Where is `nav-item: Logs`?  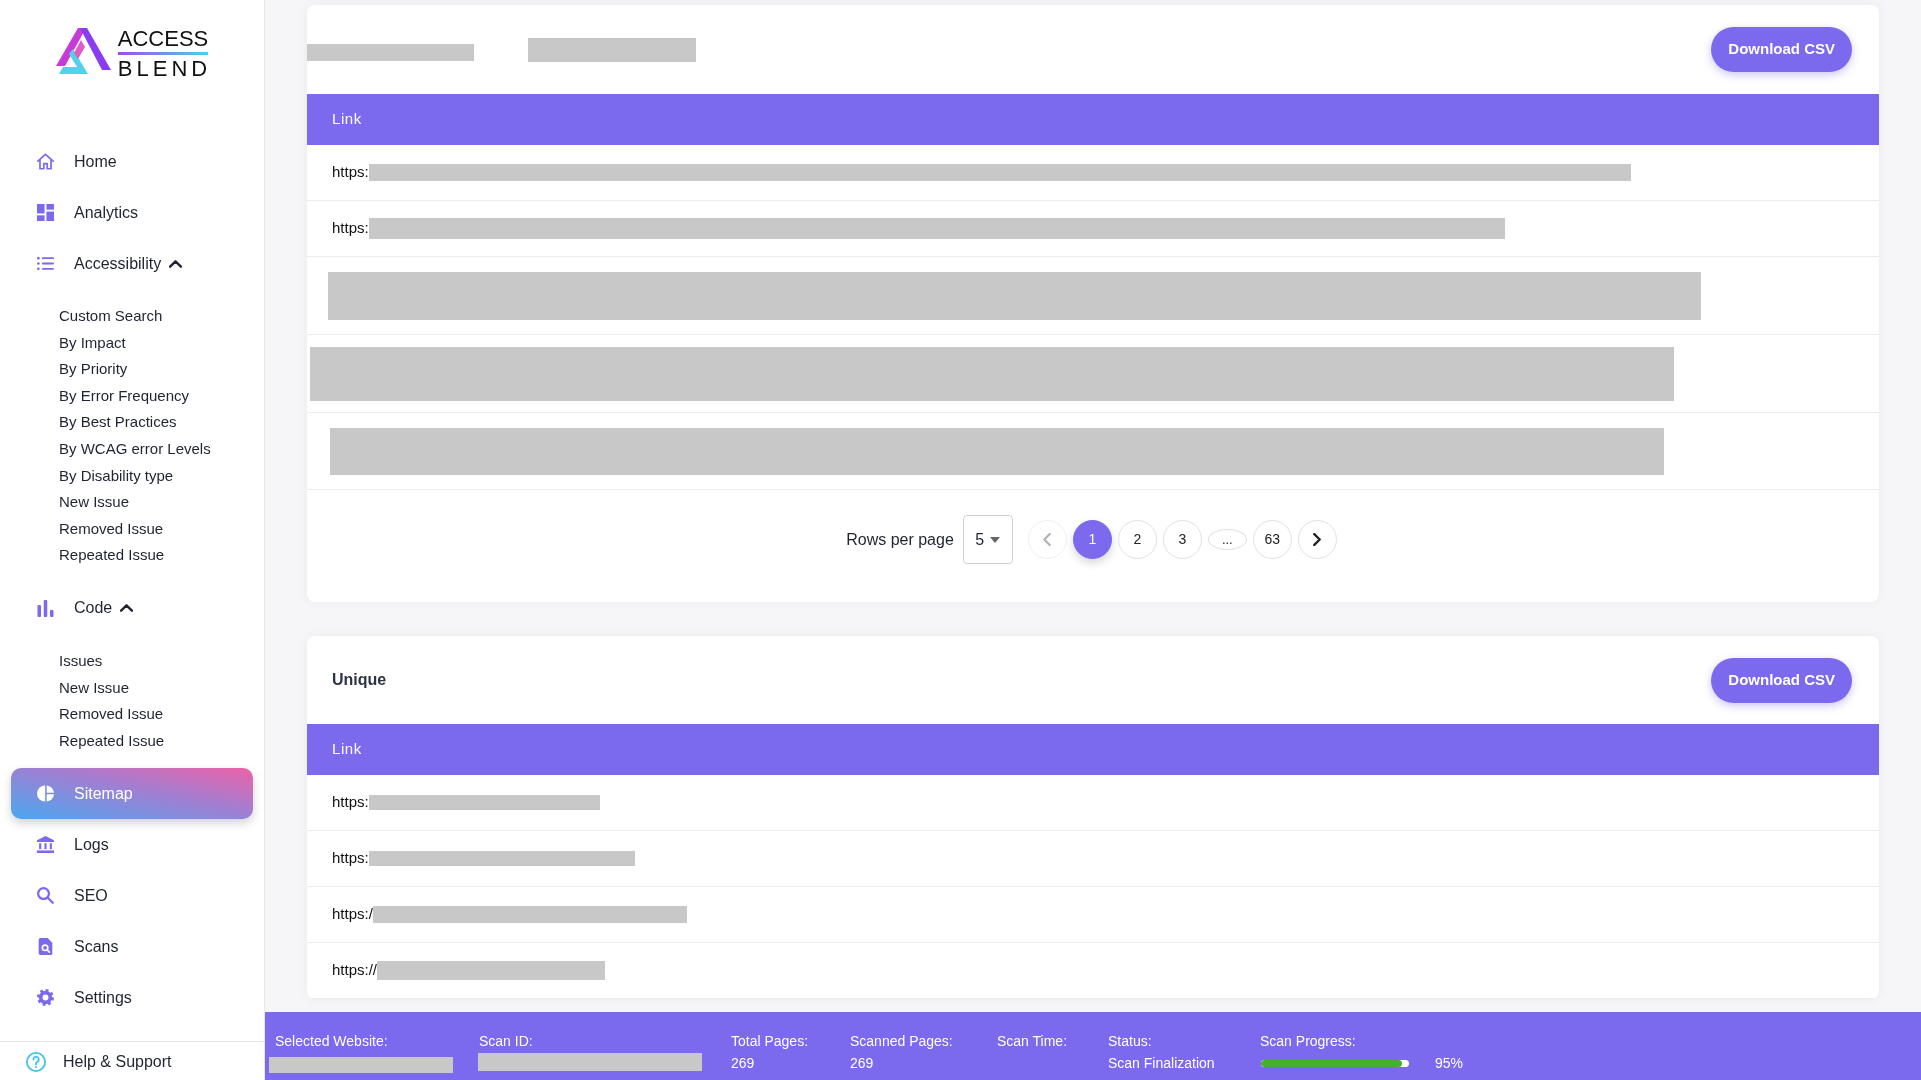
nav-item: Logs is located at coordinates (132, 845).